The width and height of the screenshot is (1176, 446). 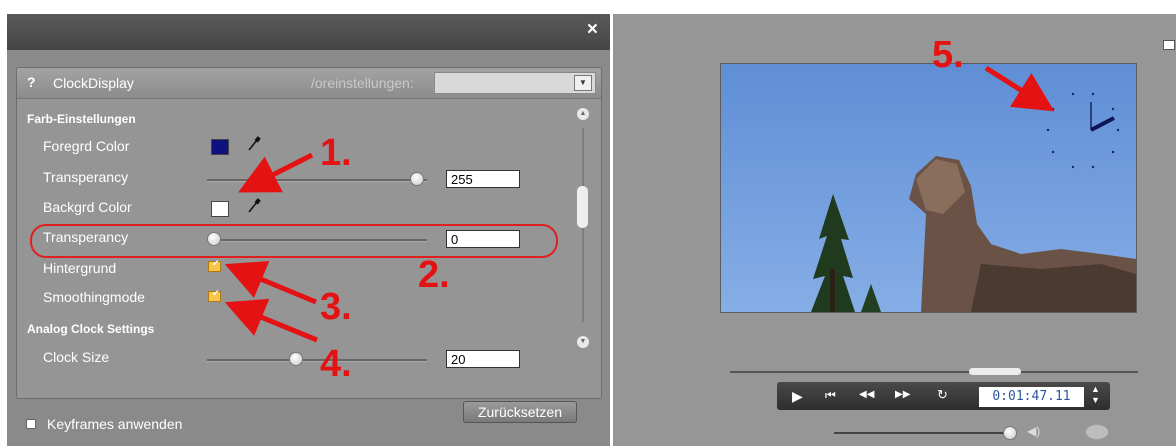 I want to click on annotation-3: 3., so click(x=336, y=307).